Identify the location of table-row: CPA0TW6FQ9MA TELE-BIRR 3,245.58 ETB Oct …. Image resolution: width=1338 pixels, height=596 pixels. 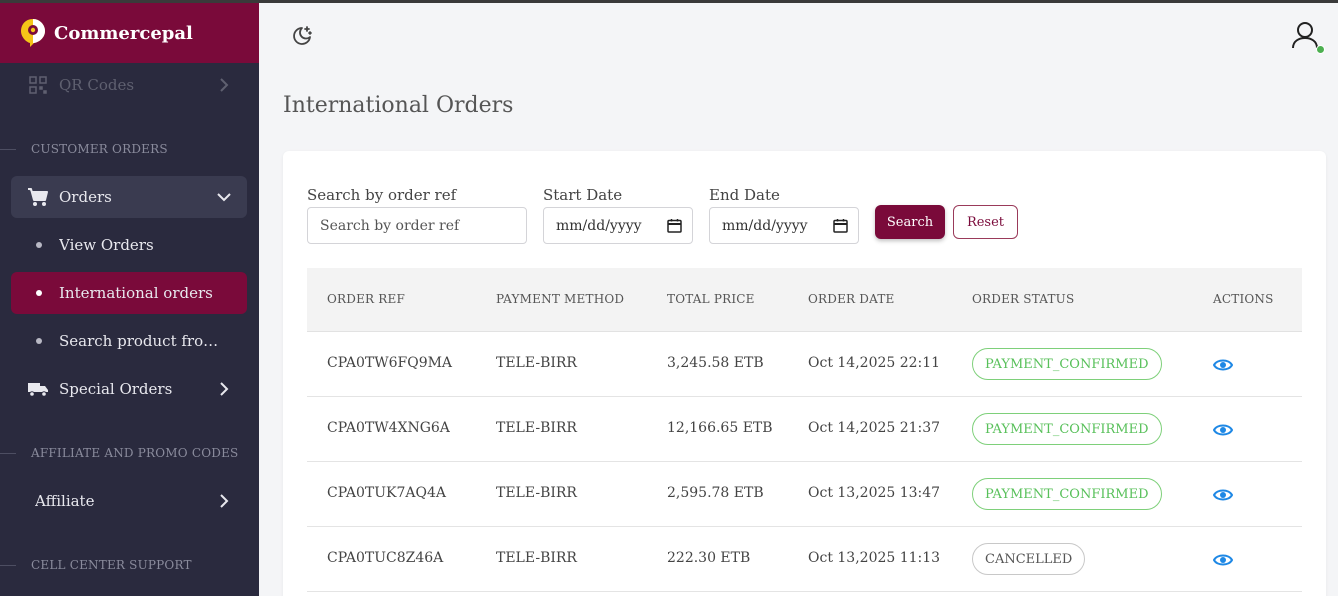
(804, 364).